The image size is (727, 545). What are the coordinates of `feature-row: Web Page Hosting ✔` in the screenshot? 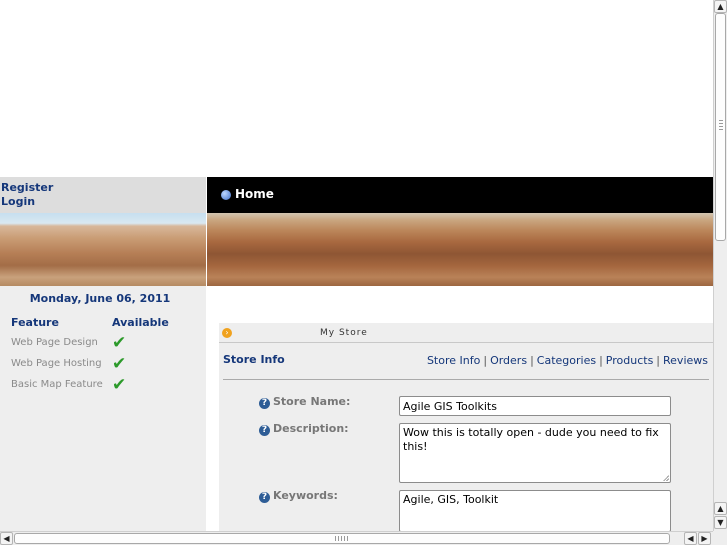 It's located at (90, 363).